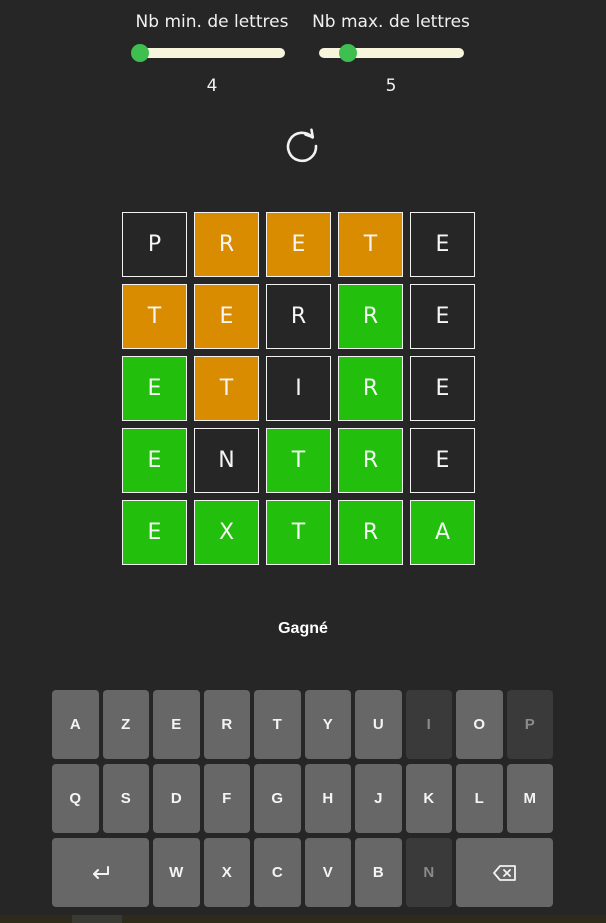  What do you see at coordinates (529, 724) in the screenshot?
I see `key-p: P` at bounding box center [529, 724].